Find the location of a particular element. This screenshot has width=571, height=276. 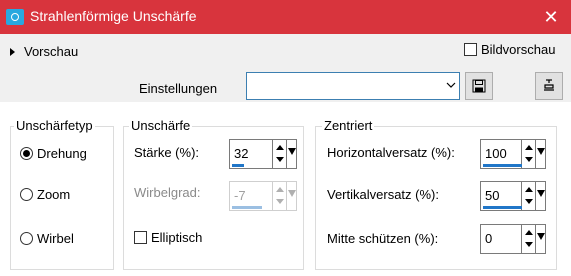

radio-zoom: Zoom is located at coordinates (45, 194).